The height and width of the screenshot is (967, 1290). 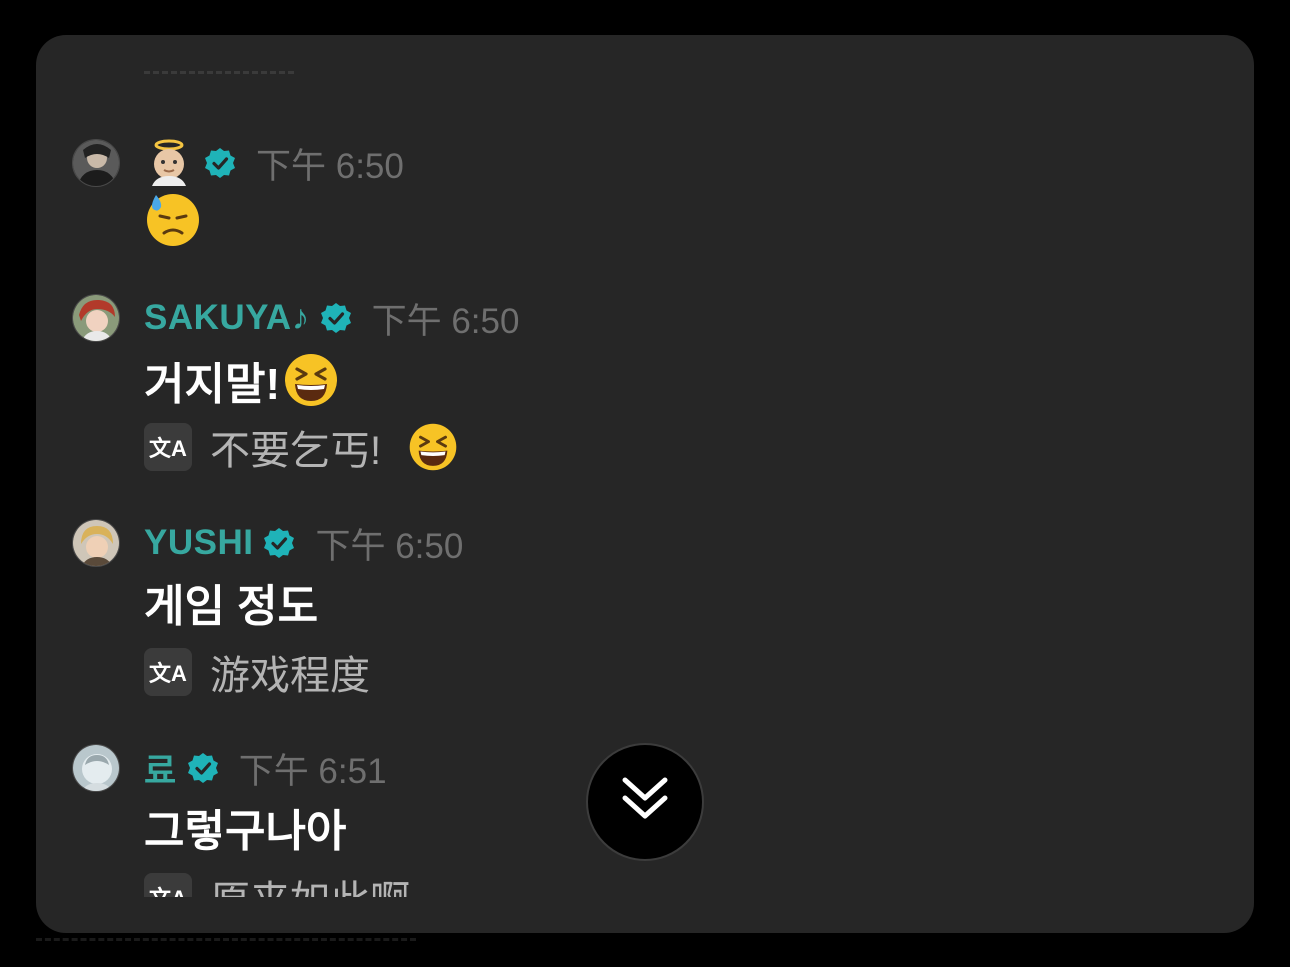 I want to click on message-text, so click(x=173, y=218).